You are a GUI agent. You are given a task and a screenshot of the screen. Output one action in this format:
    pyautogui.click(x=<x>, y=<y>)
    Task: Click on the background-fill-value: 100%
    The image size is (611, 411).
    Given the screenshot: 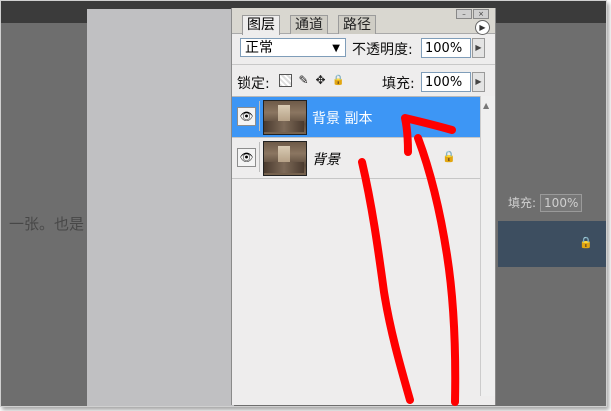 What is the action you would take?
    pyautogui.click(x=561, y=203)
    